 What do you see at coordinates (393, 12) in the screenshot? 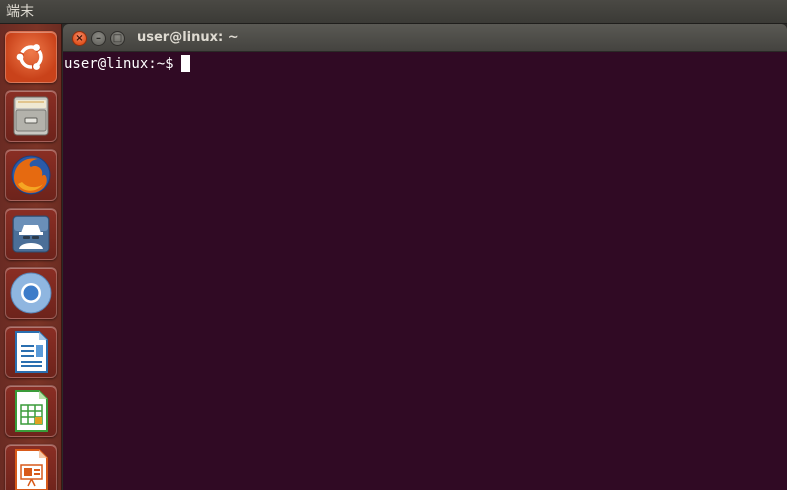
I see `top-panel: 端末` at bounding box center [393, 12].